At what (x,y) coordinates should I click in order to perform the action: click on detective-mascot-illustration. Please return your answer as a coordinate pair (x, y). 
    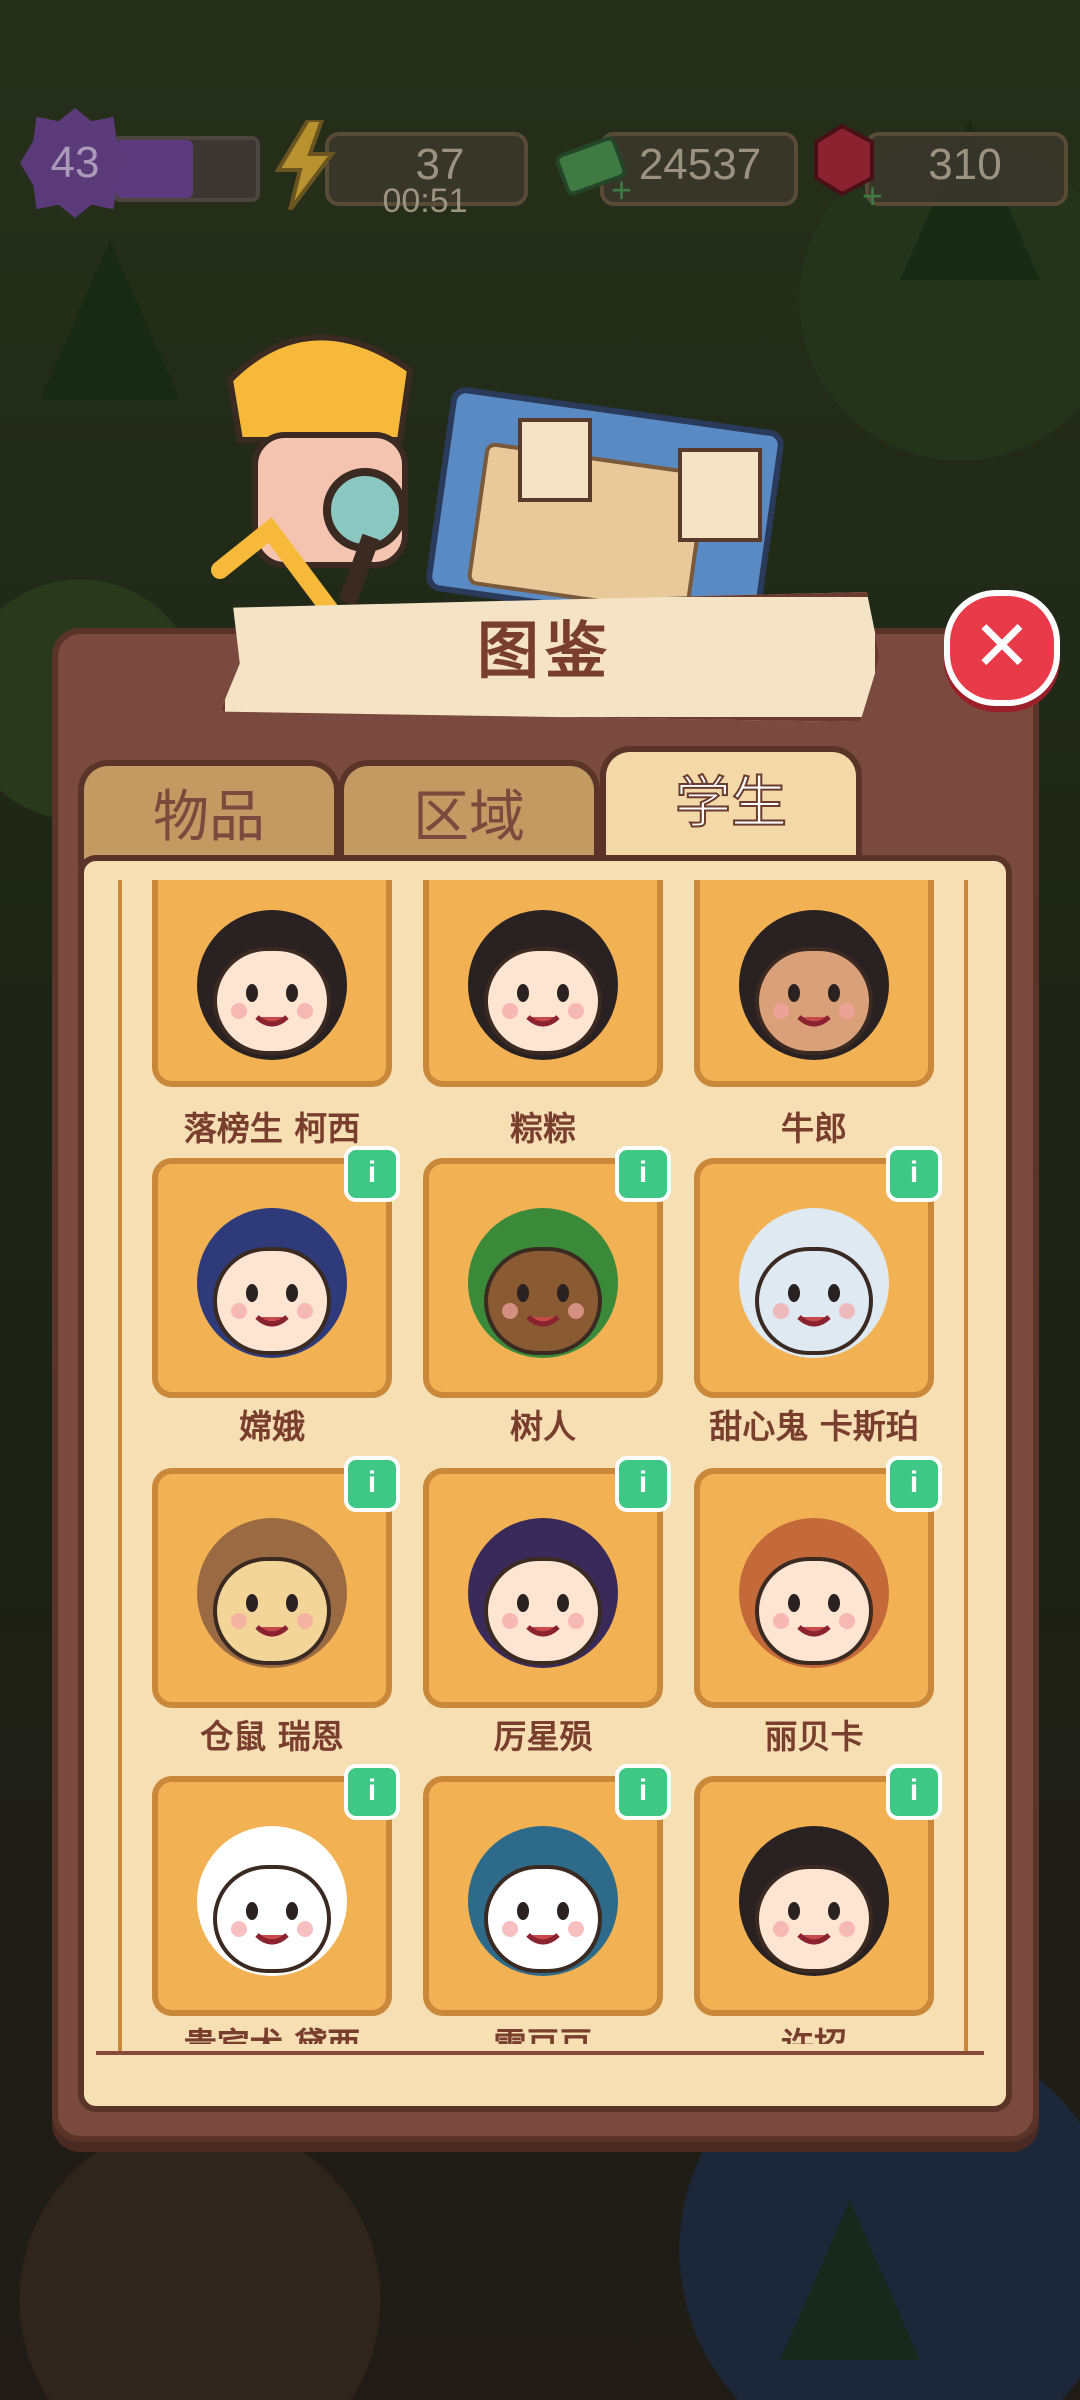
    Looking at the image, I should click on (497, 482).